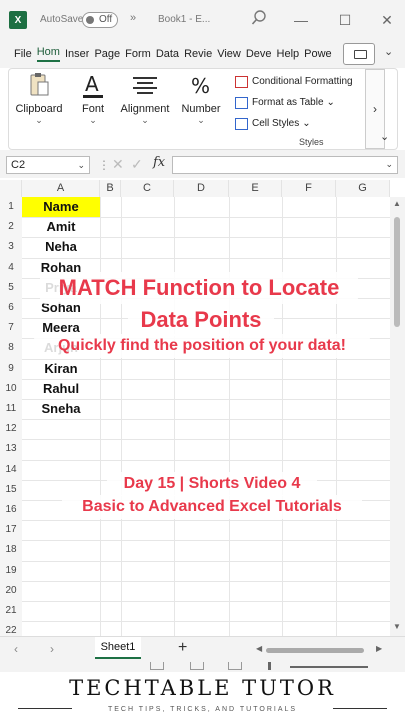 This screenshot has height=720, width=405. What do you see at coordinates (118, 164) in the screenshot?
I see `cancel-icon: ✕` at bounding box center [118, 164].